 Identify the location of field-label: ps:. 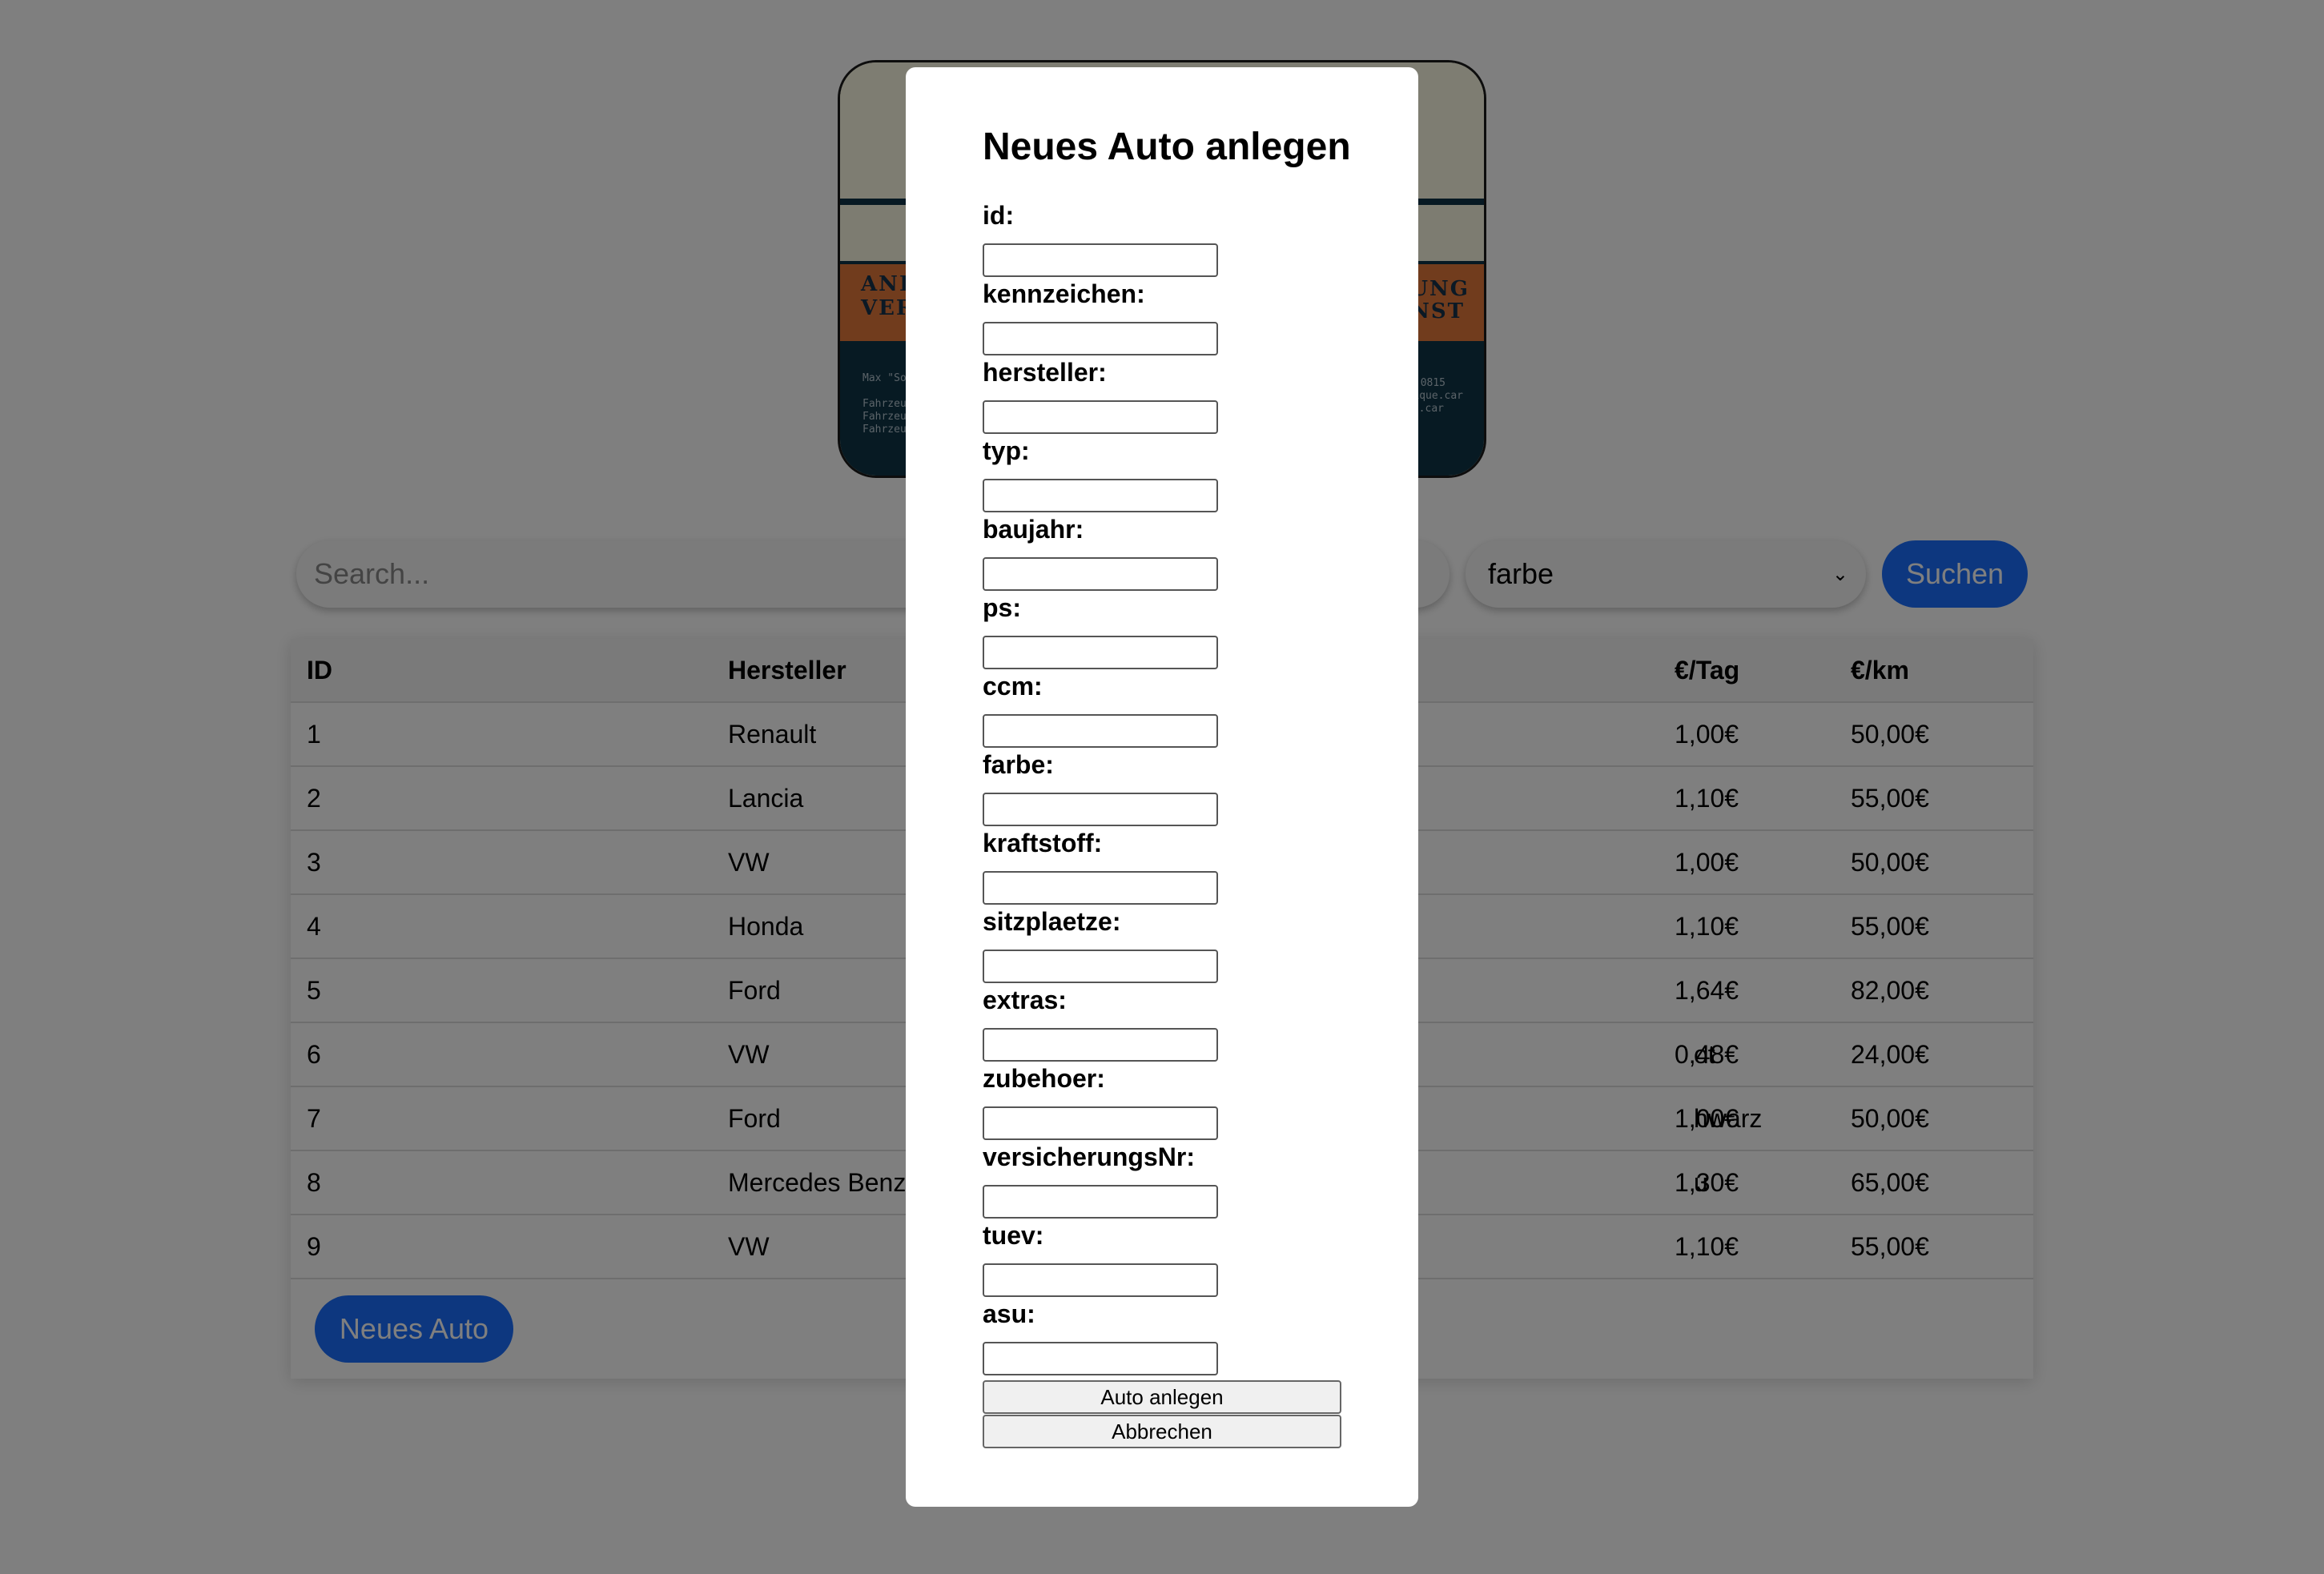
(1002, 608).